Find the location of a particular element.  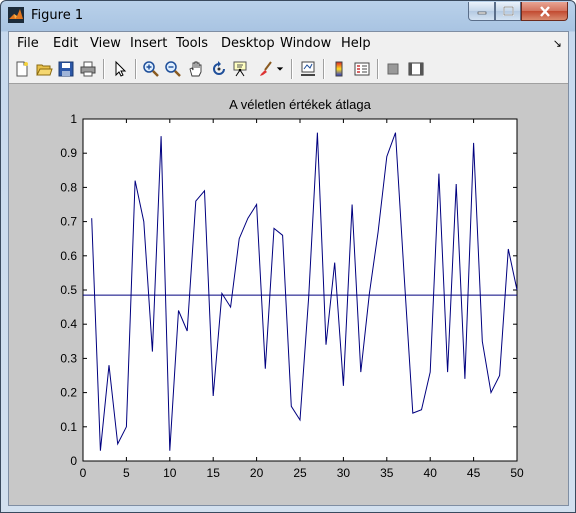

maximize-button is located at coordinates (508, 11).